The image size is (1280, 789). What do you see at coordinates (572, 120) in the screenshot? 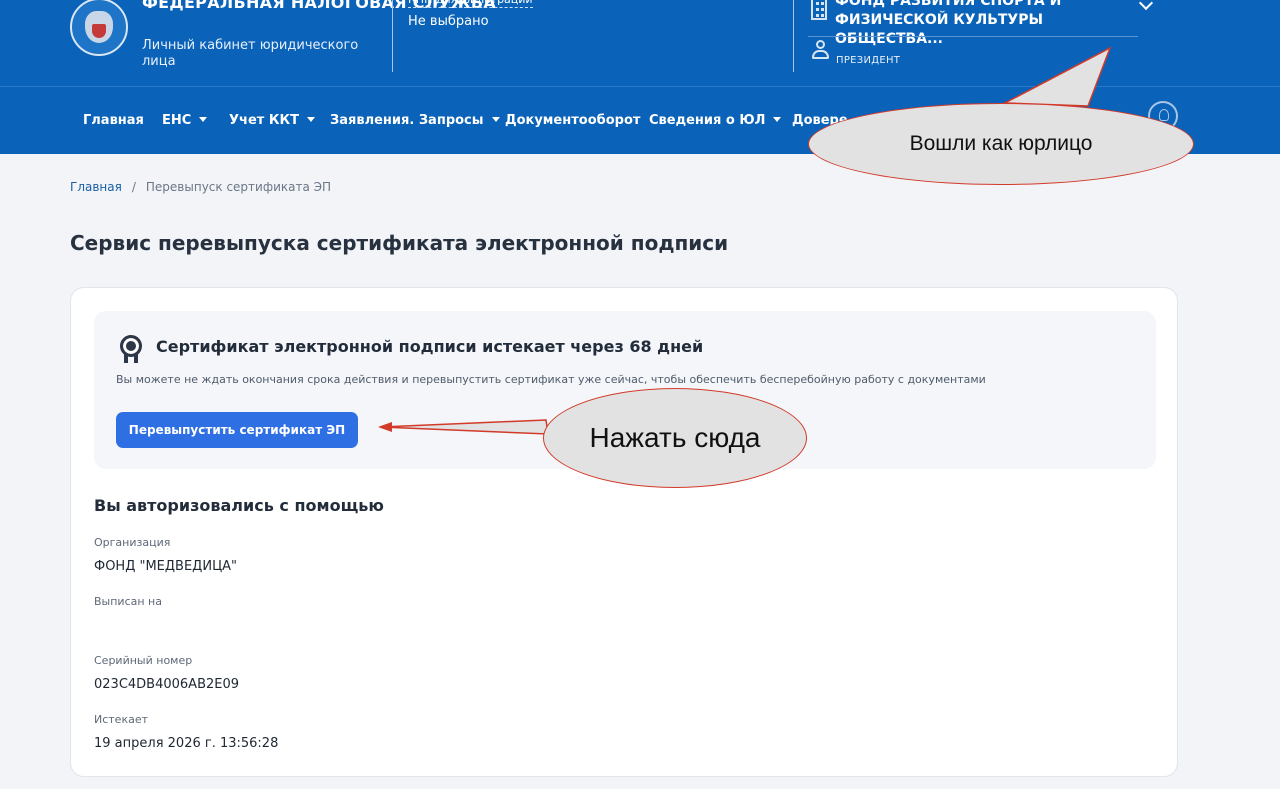
I see `nav-item-documents: Документооборот` at bounding box center [572, 120].